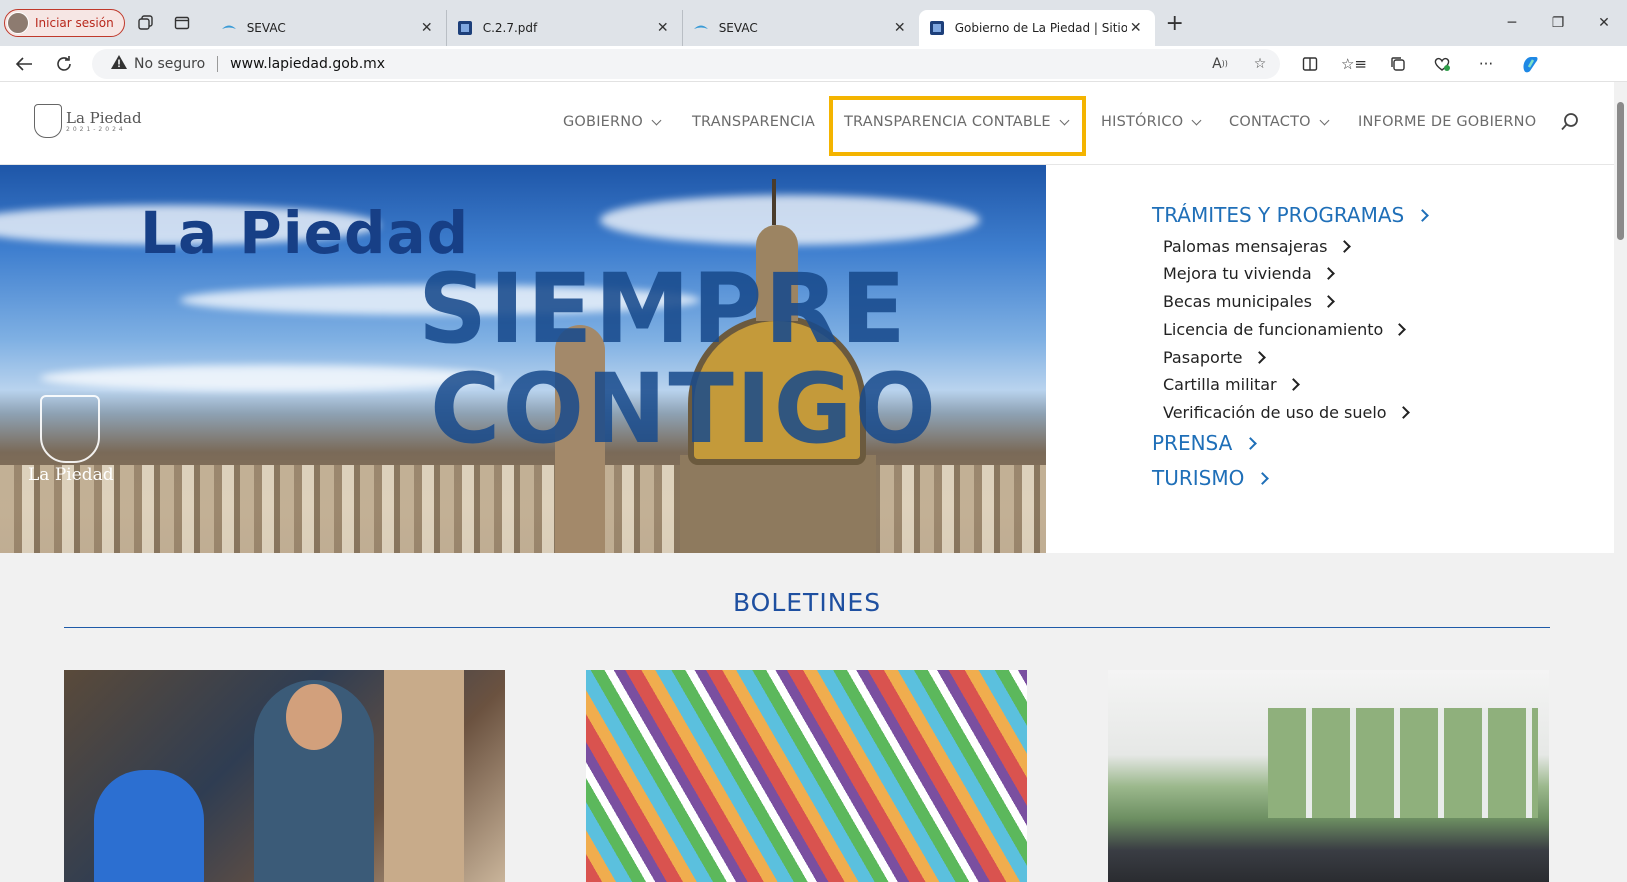 The height and width of the screenshot is (882, 1627). Describe the element at coordinates (1403, 763) in the screenshot. I see `photo-windows` at that location.